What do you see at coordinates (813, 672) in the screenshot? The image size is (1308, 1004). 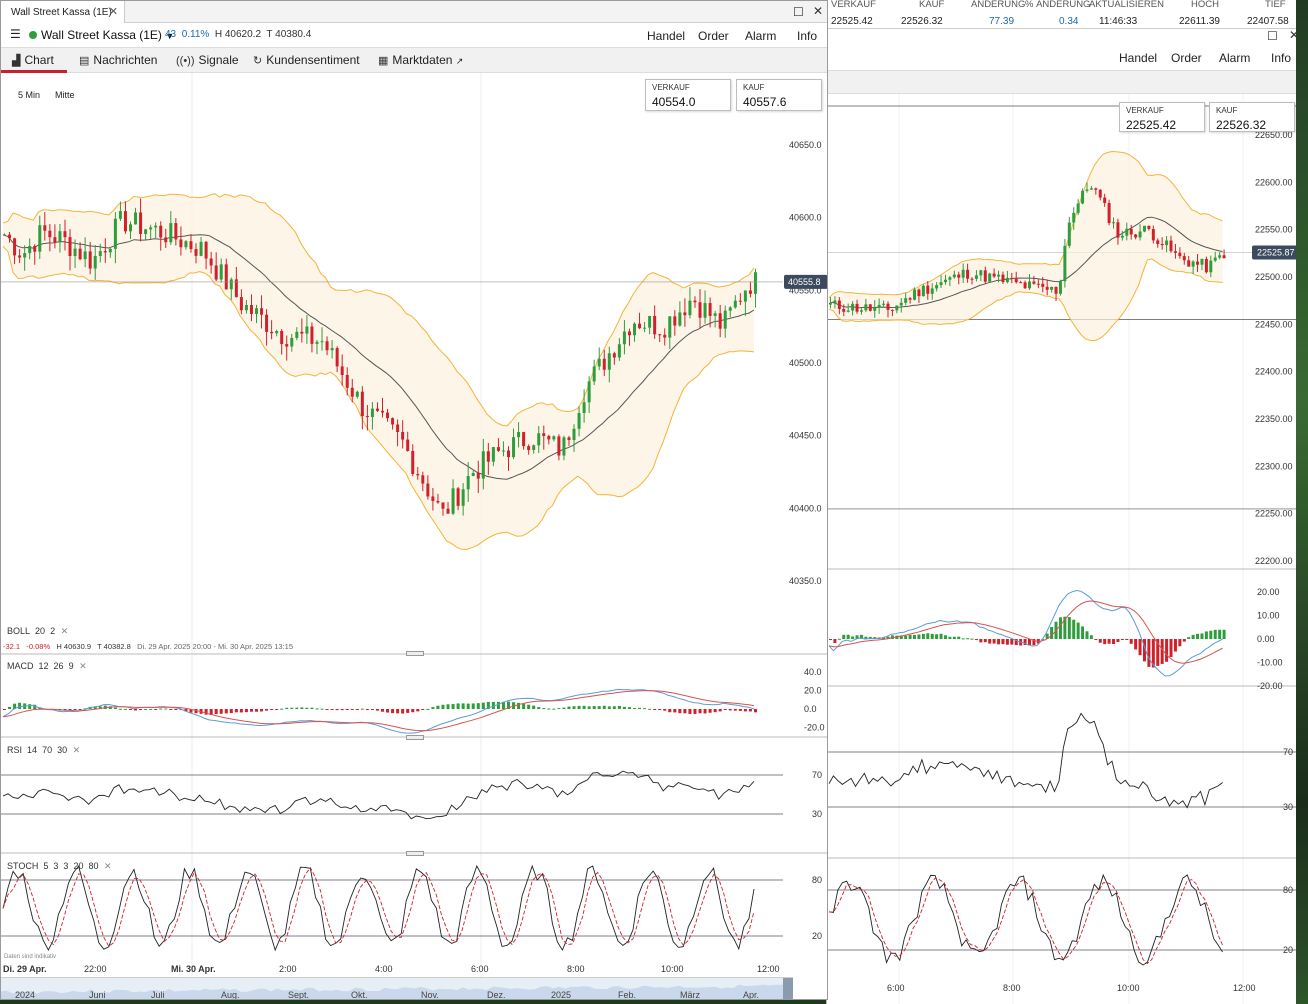 I see `macd-axis-label: 40.0` at bounding box center [813, 672].